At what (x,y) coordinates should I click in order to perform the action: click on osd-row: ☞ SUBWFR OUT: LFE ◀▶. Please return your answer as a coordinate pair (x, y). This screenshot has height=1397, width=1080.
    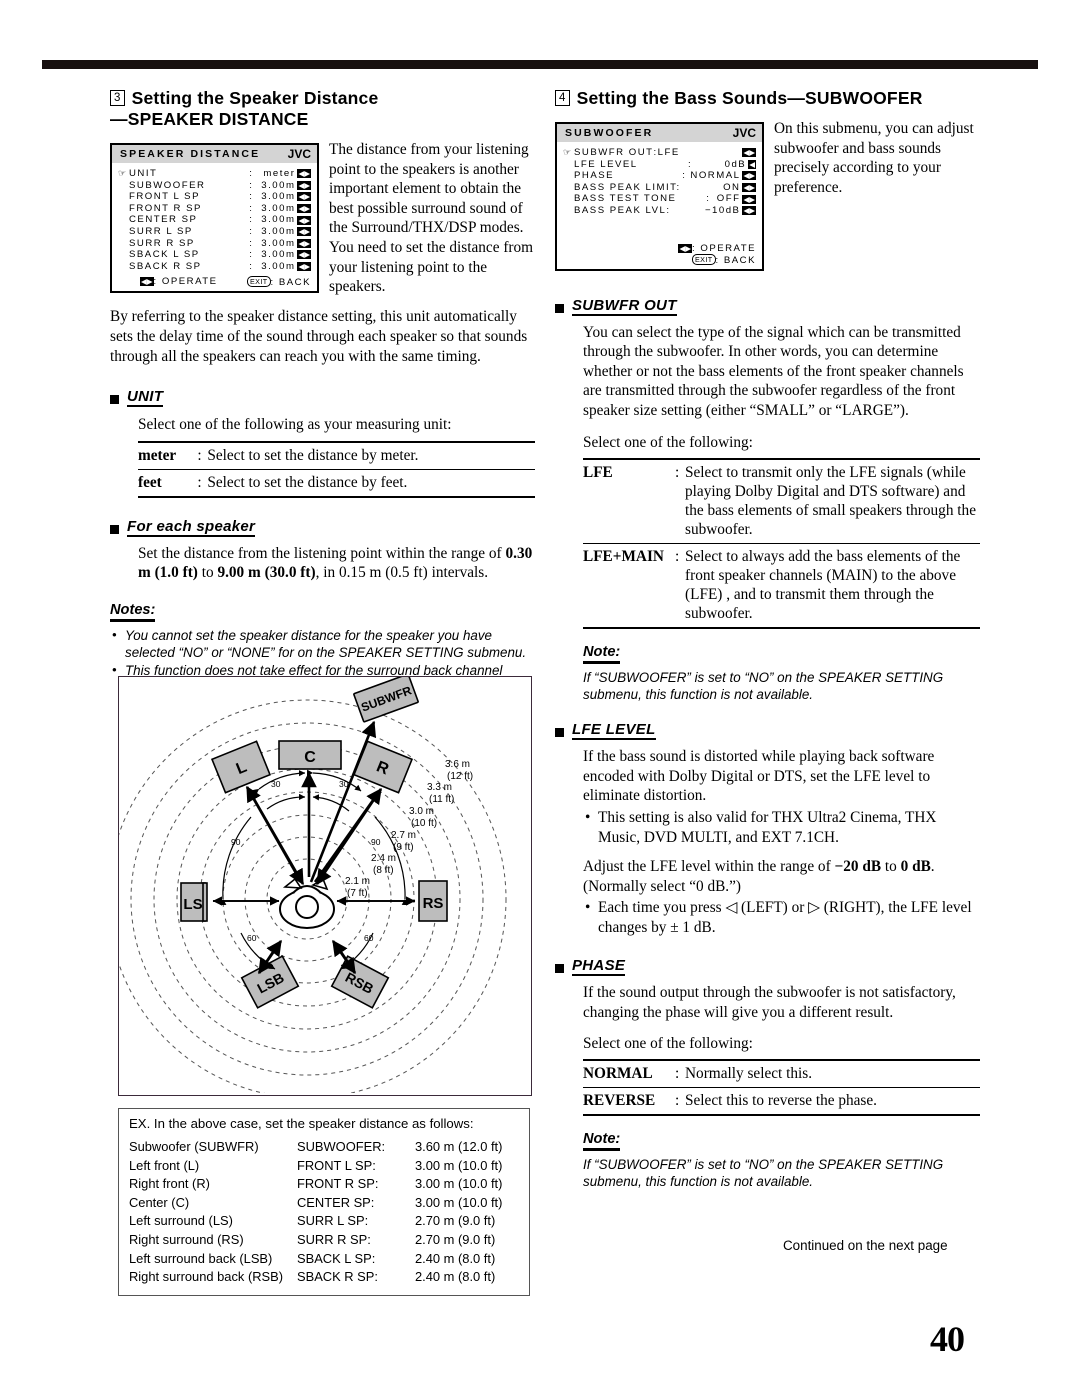
    Looking at the image, I should click on (659, 153).